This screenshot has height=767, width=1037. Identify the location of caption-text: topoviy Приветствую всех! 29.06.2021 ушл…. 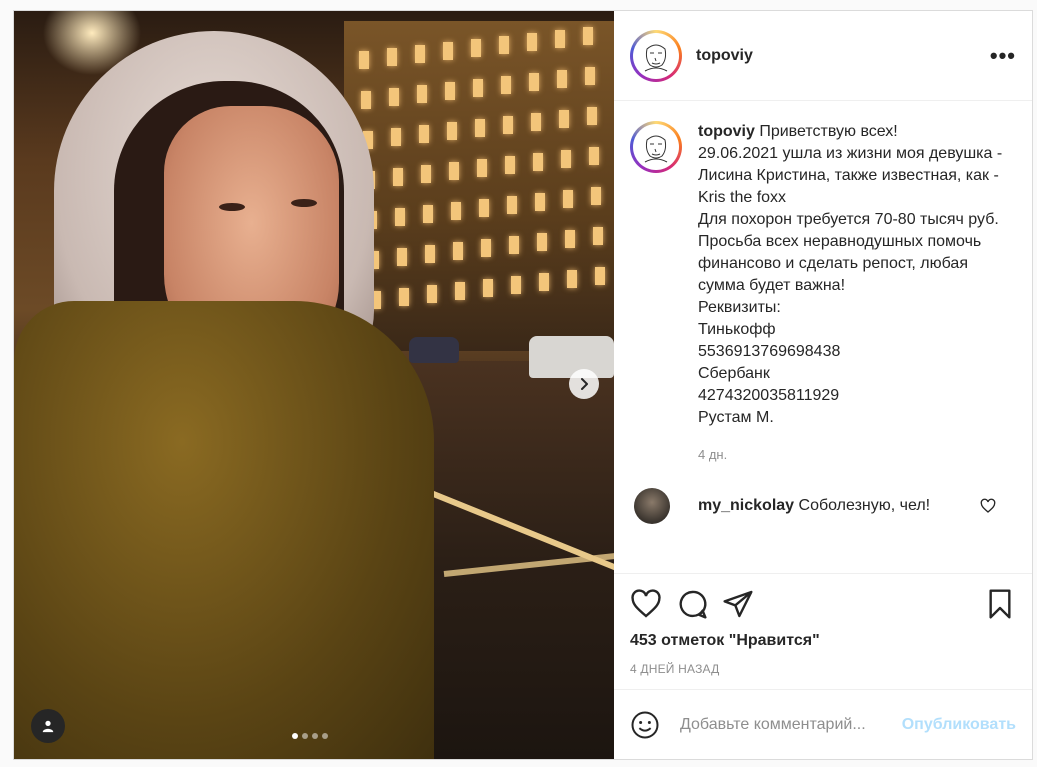
(857, 275).